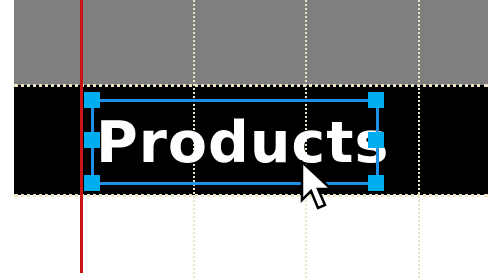 The image size is (488, 278). I want to click on resize-handle-top-left, so click(92, 100).